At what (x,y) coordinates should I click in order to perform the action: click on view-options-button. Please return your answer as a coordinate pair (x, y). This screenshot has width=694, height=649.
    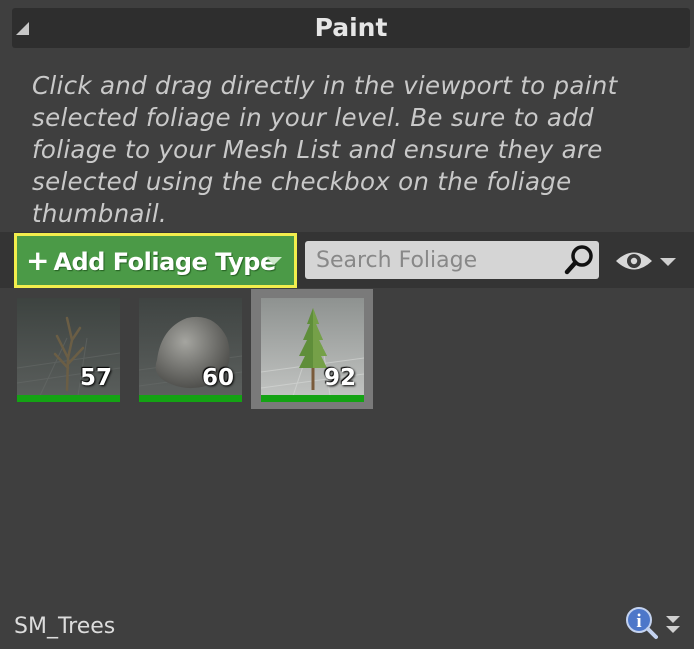
    Looking at the image, I should click on (646, 261).